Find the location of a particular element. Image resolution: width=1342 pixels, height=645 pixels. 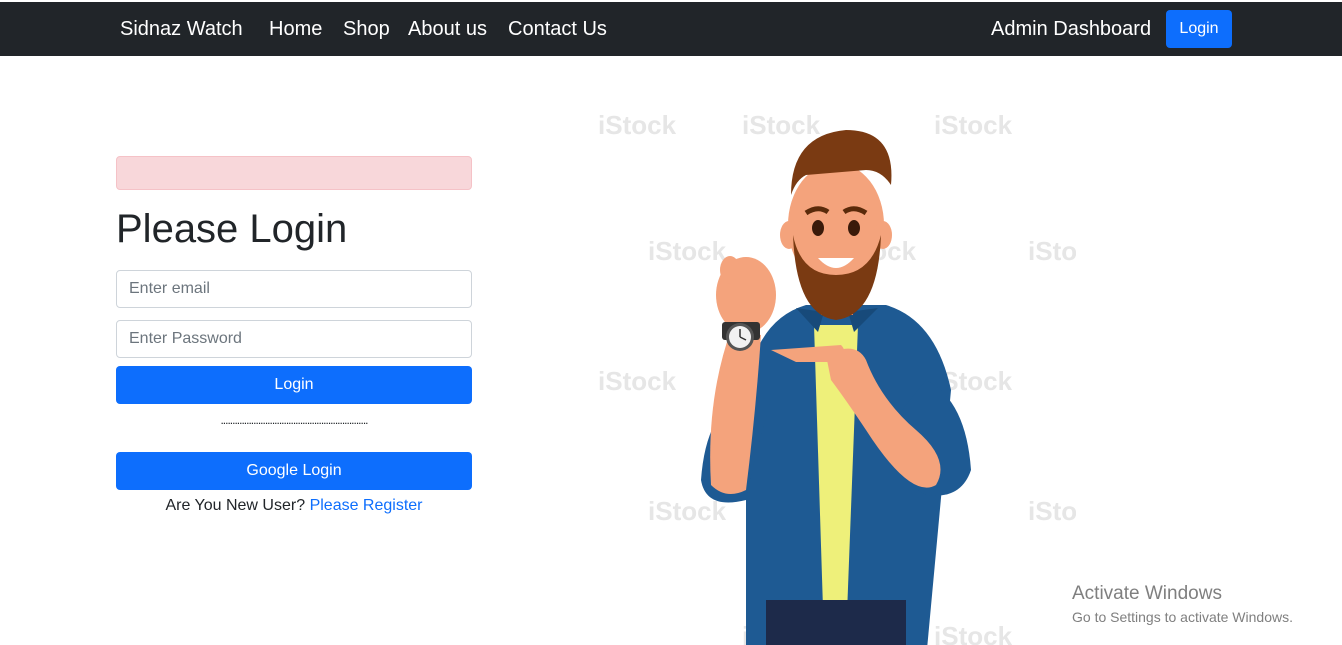

login-button: Login is located at coordinates (294, 385).